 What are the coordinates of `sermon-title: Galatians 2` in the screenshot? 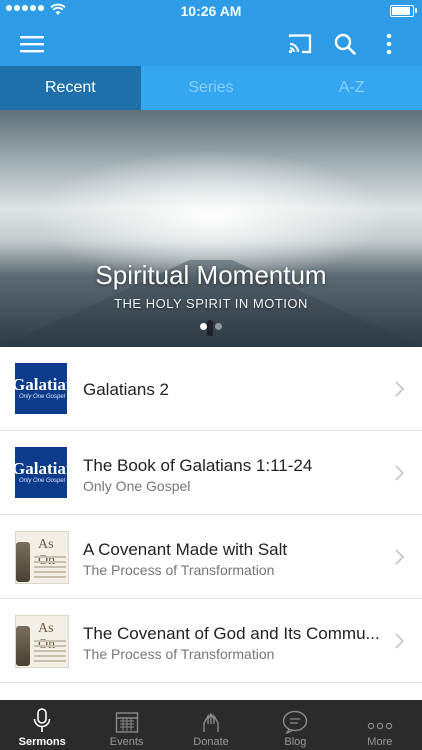 It's located at (126, 389).